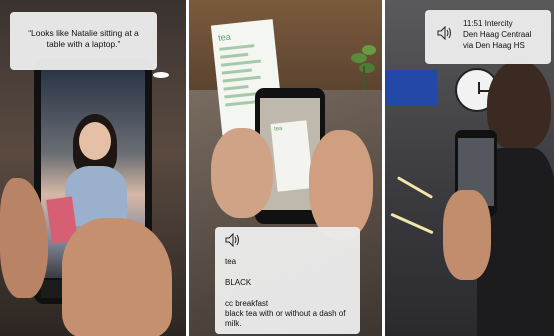 The height and width of the screenshot is (336, 554). What do you see at coordinates (467, 235) in the screenshot?
I see `hand` at bounding box center [467, 235].